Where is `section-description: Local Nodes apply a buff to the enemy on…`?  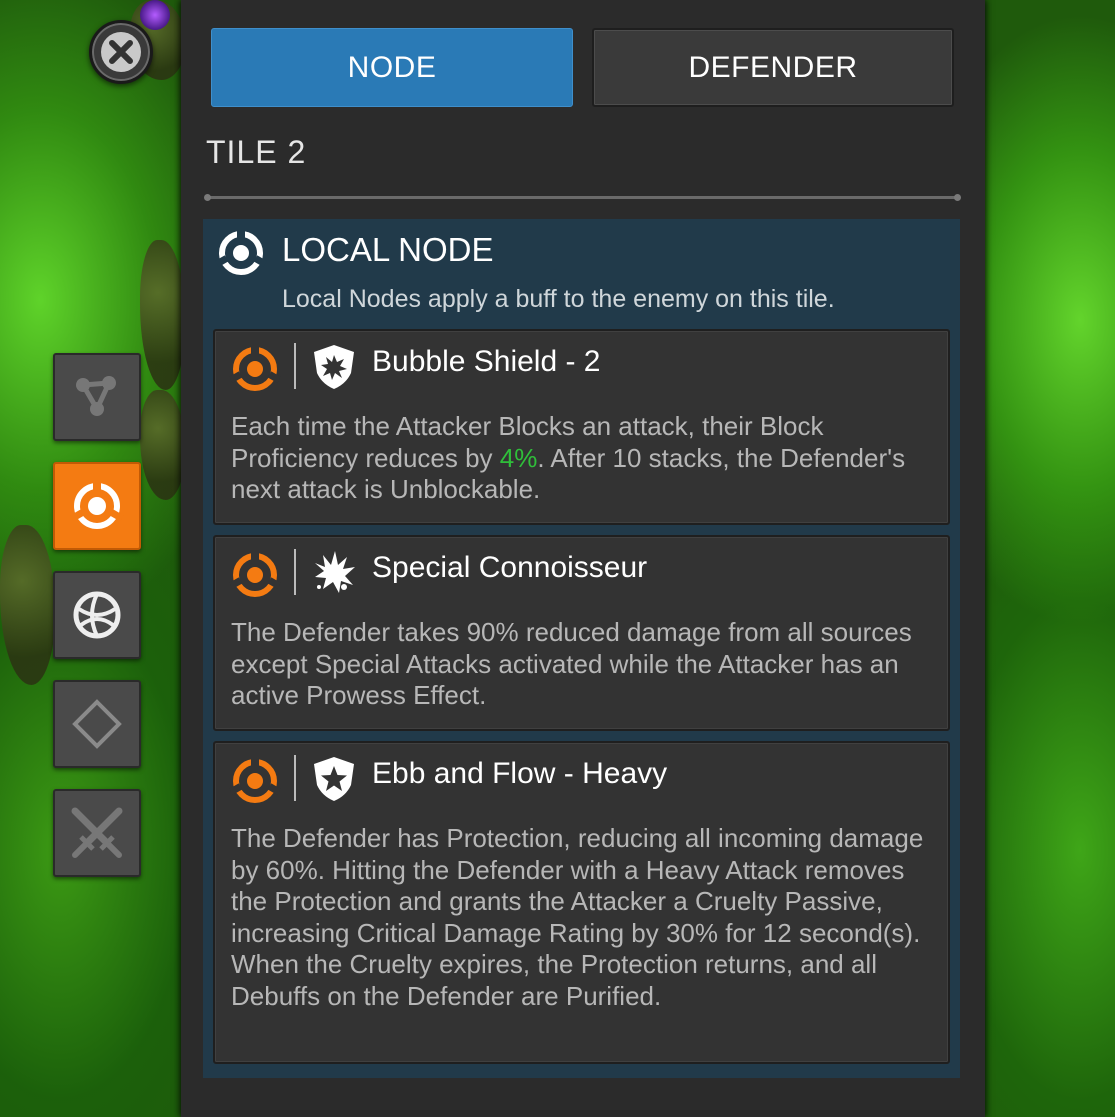 section-description: Local Nodes apply a buff to the enemy on… is located at coordinates (558, 299).